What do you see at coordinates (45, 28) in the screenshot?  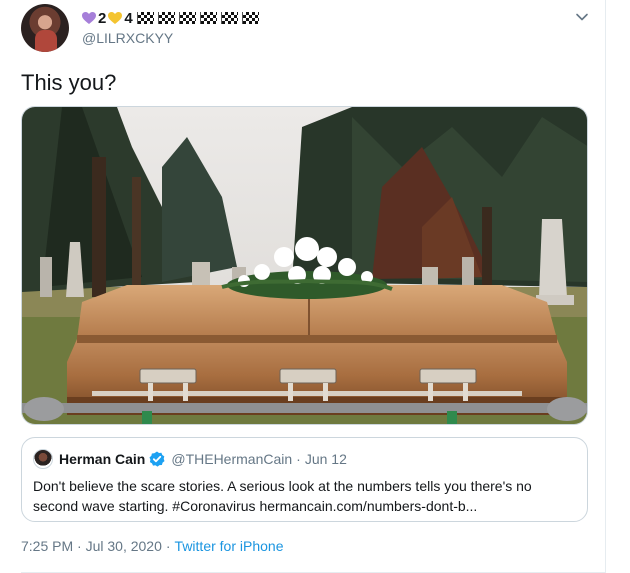 I see `author-avatar` at bounding box center [45, 28].